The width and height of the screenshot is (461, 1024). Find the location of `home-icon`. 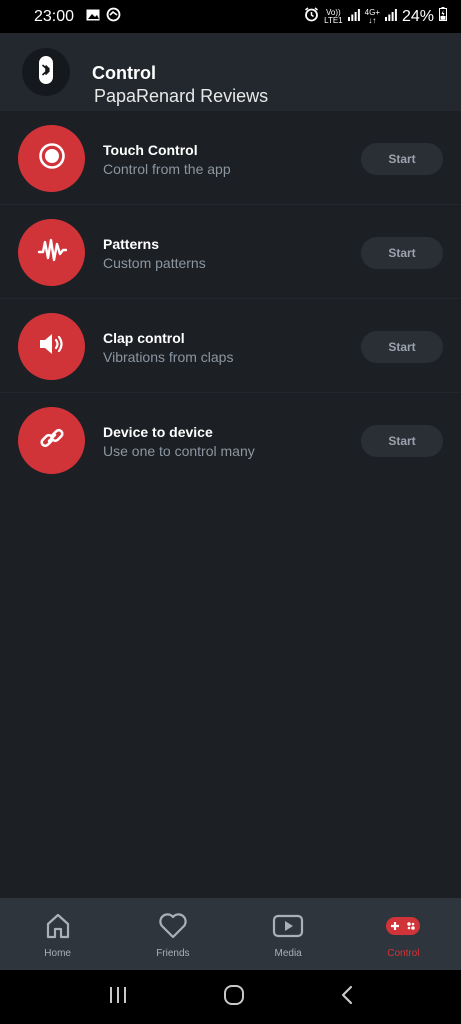

home-icon is located at coordinates (58, 926).